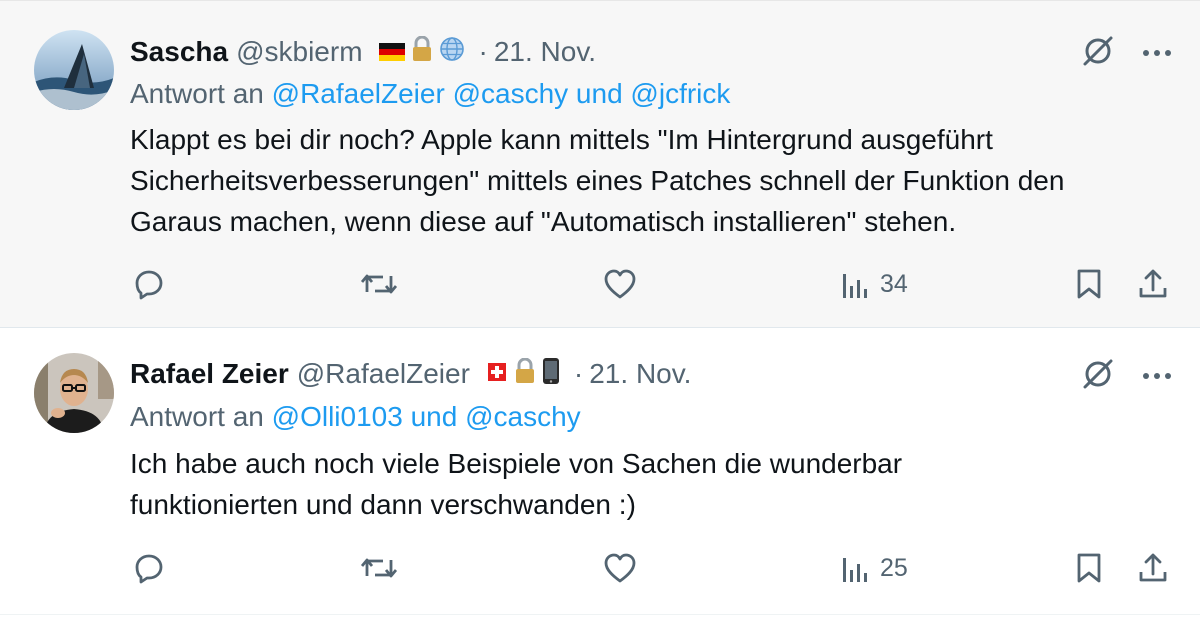  I want to click on reply-context: Antwort an @Olli0103 und @caschy, so click(355, 417).